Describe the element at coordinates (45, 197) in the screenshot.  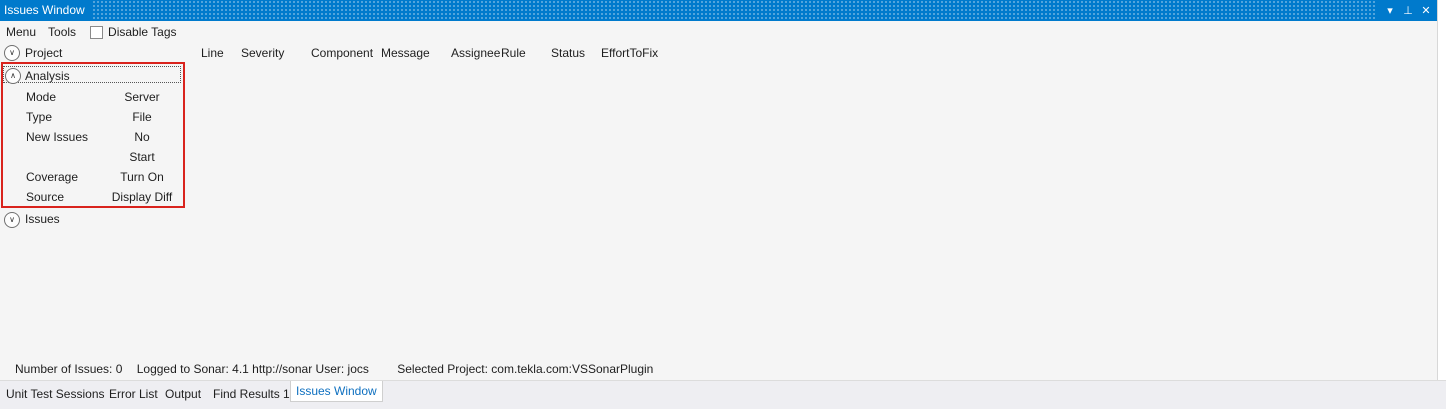
I see `analysis-source-label: Source` at that location.